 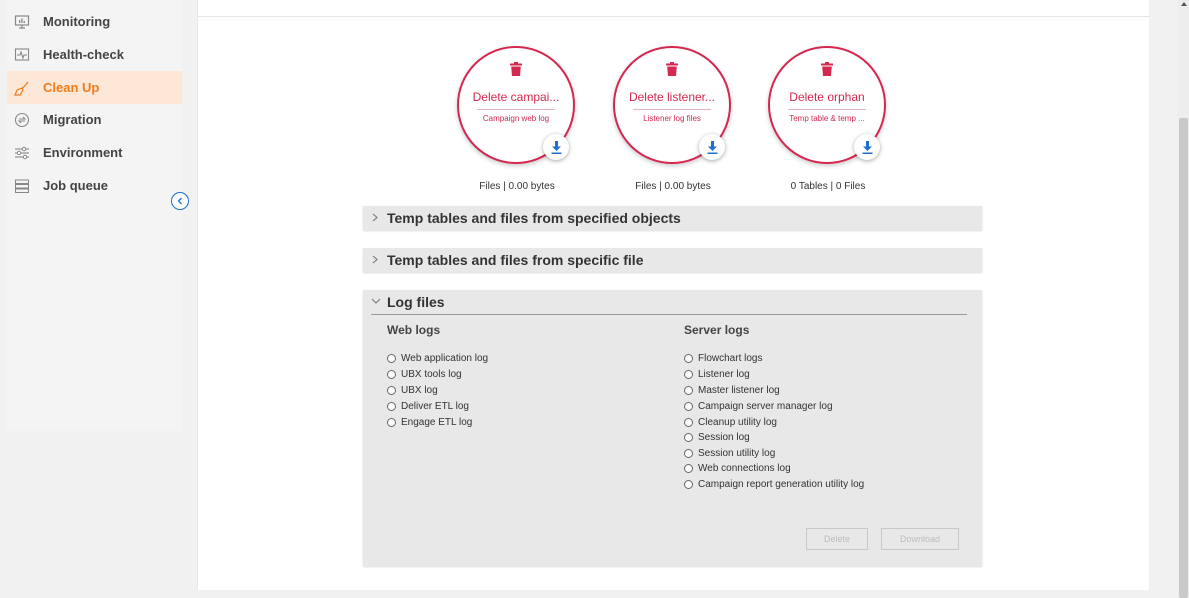 I want to click on option-label: Master listener log, so click(x=739, y=390).